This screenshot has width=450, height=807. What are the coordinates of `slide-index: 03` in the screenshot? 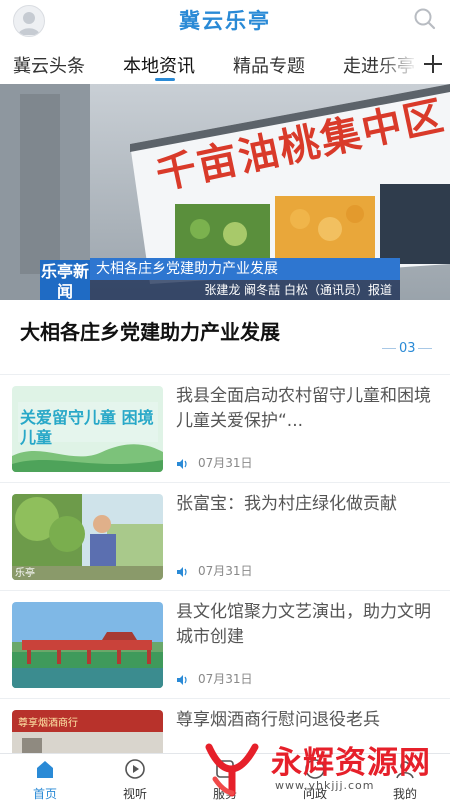 It's located at (407, 348).